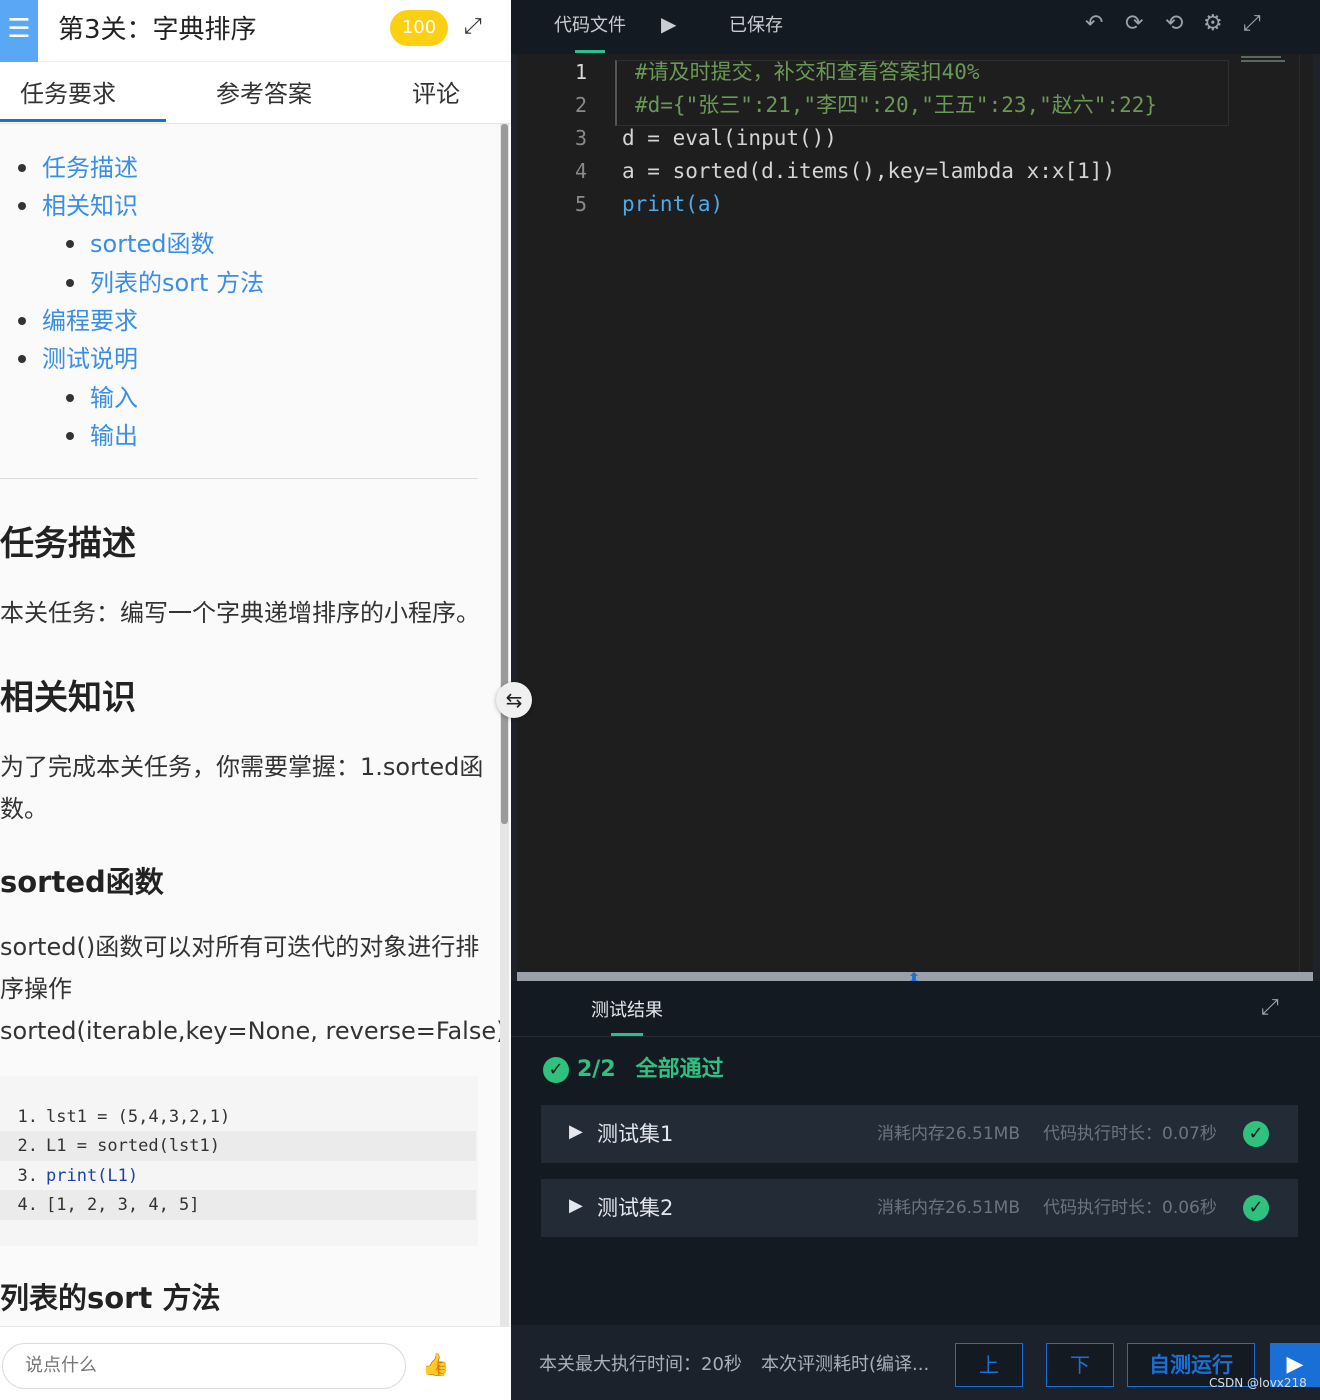 The width and height of the screenshot is (1320, 1400). I want to click on play-icon: ▶, so click(668, 24).